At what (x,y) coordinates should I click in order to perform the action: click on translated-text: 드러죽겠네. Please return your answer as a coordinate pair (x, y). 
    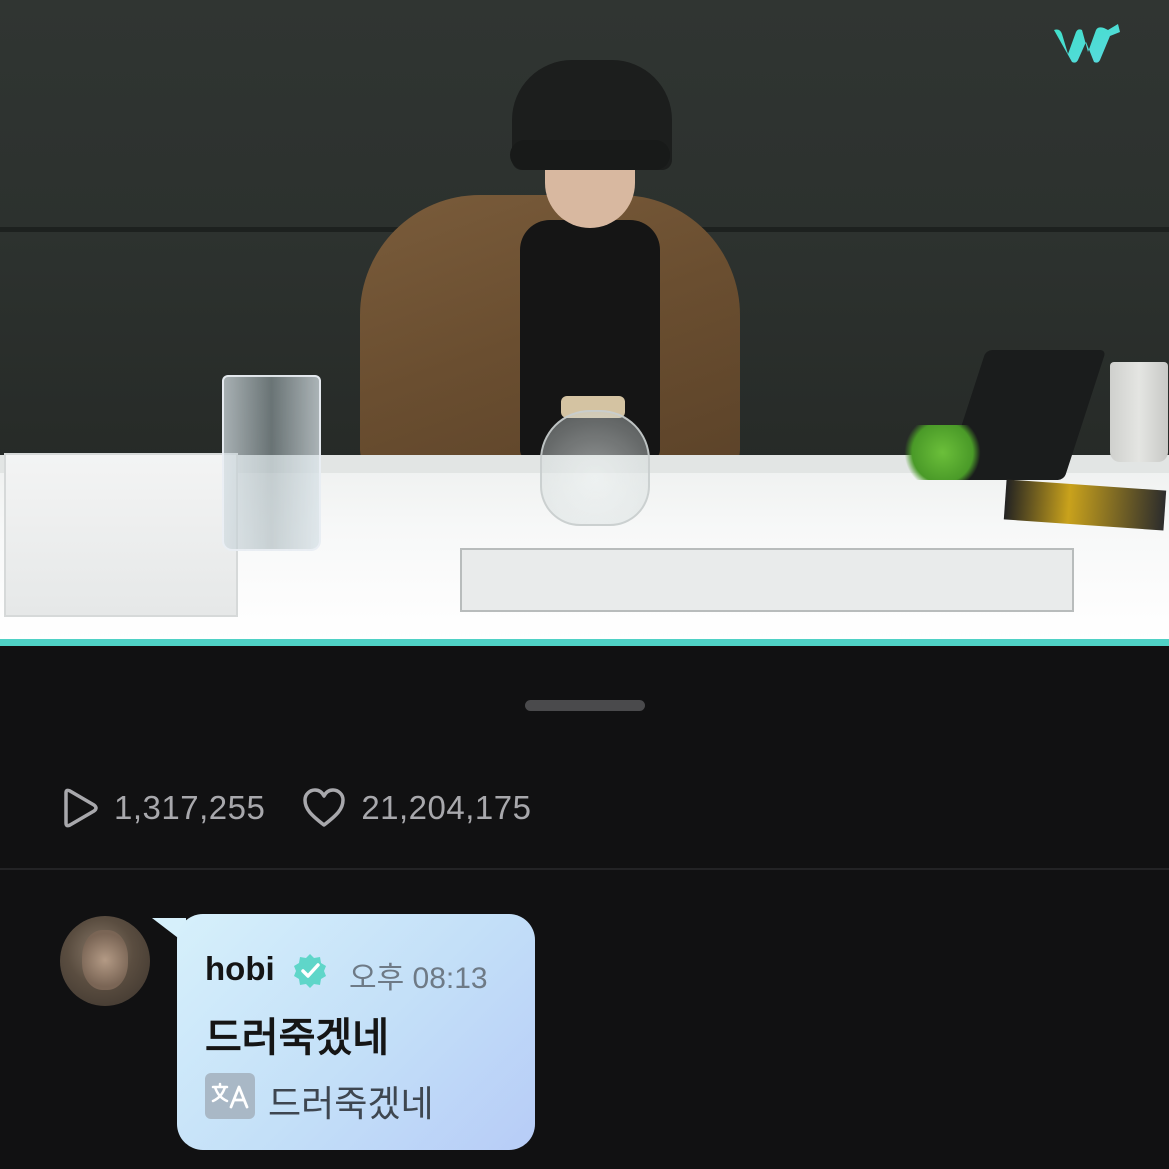
    Looking at the image, I should click on (351, 1103).